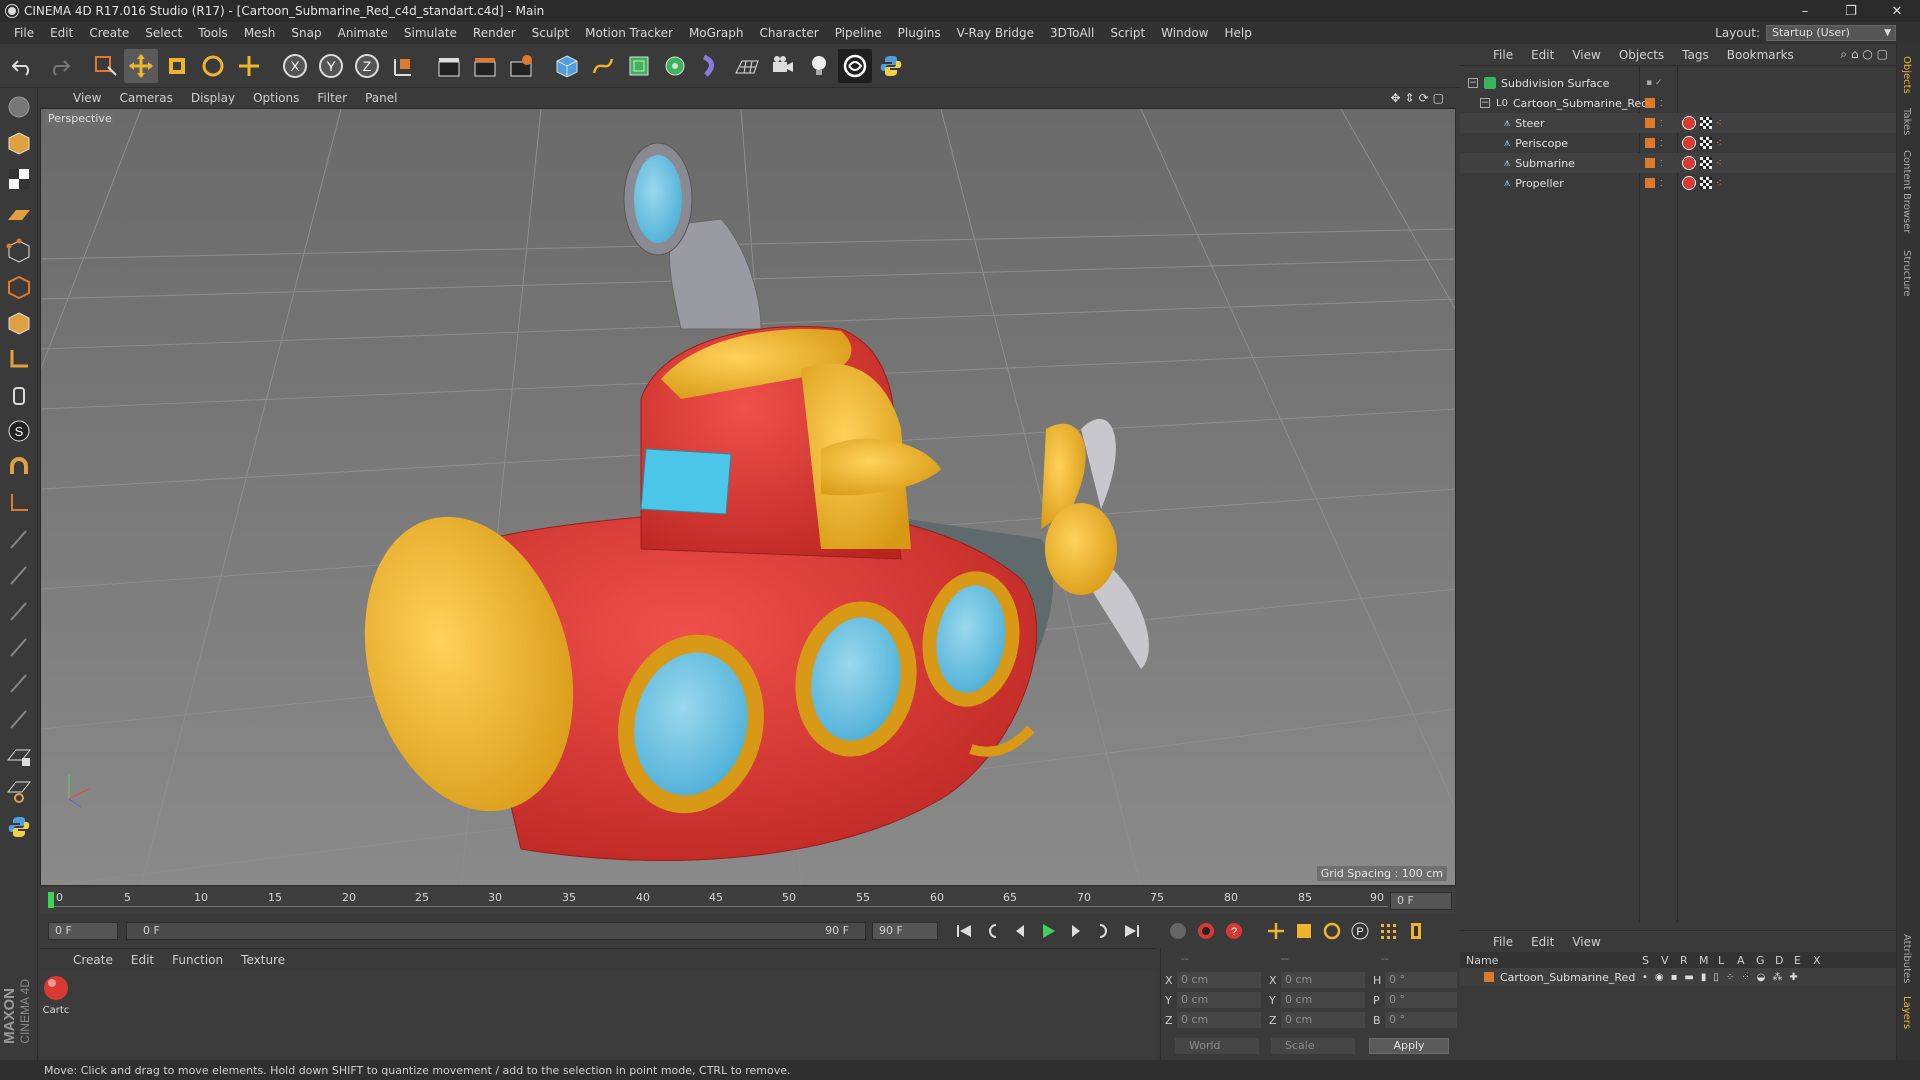 The height and width of the screenshot is (1080, 1920). What do you see at coordinates (93, 960) in the screenshot?
I see `material-menu-create: Create` at bounding box center [93, 960].